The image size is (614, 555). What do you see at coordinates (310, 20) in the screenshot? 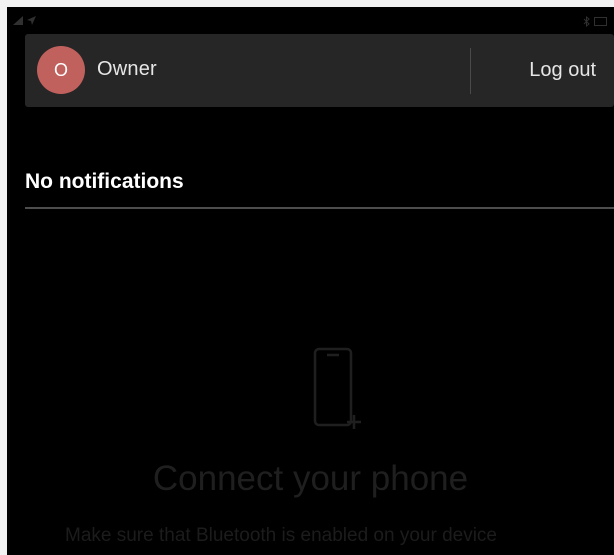
I see `status-bar` at bounding box center [310, 20].